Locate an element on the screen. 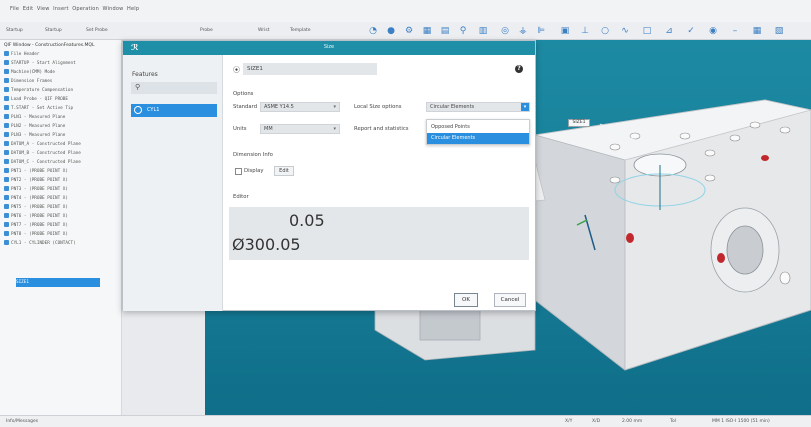 The image size is (811, 427). tree-item: DATUM_C - Constructed Plane is located at coordinates (62, 162).